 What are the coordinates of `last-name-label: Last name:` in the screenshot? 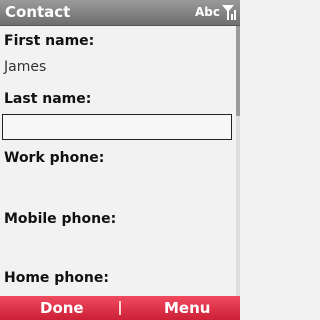 It's located at (48, 99).